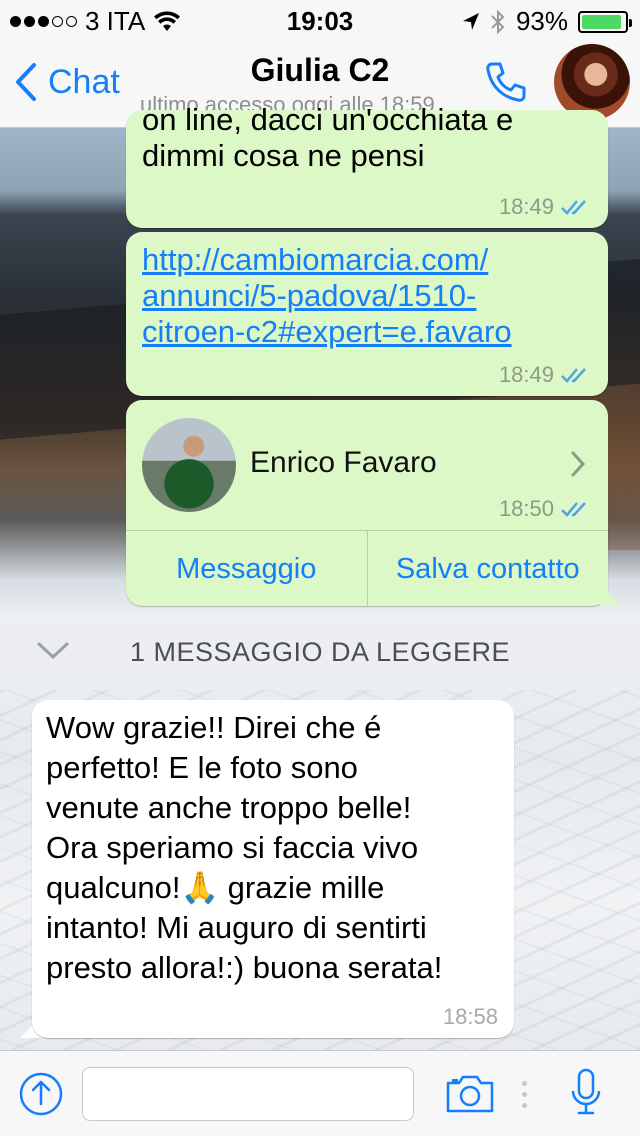  Describe the element at coordinates (248, 1094) in the screenshot. I see `message-input` at that location.